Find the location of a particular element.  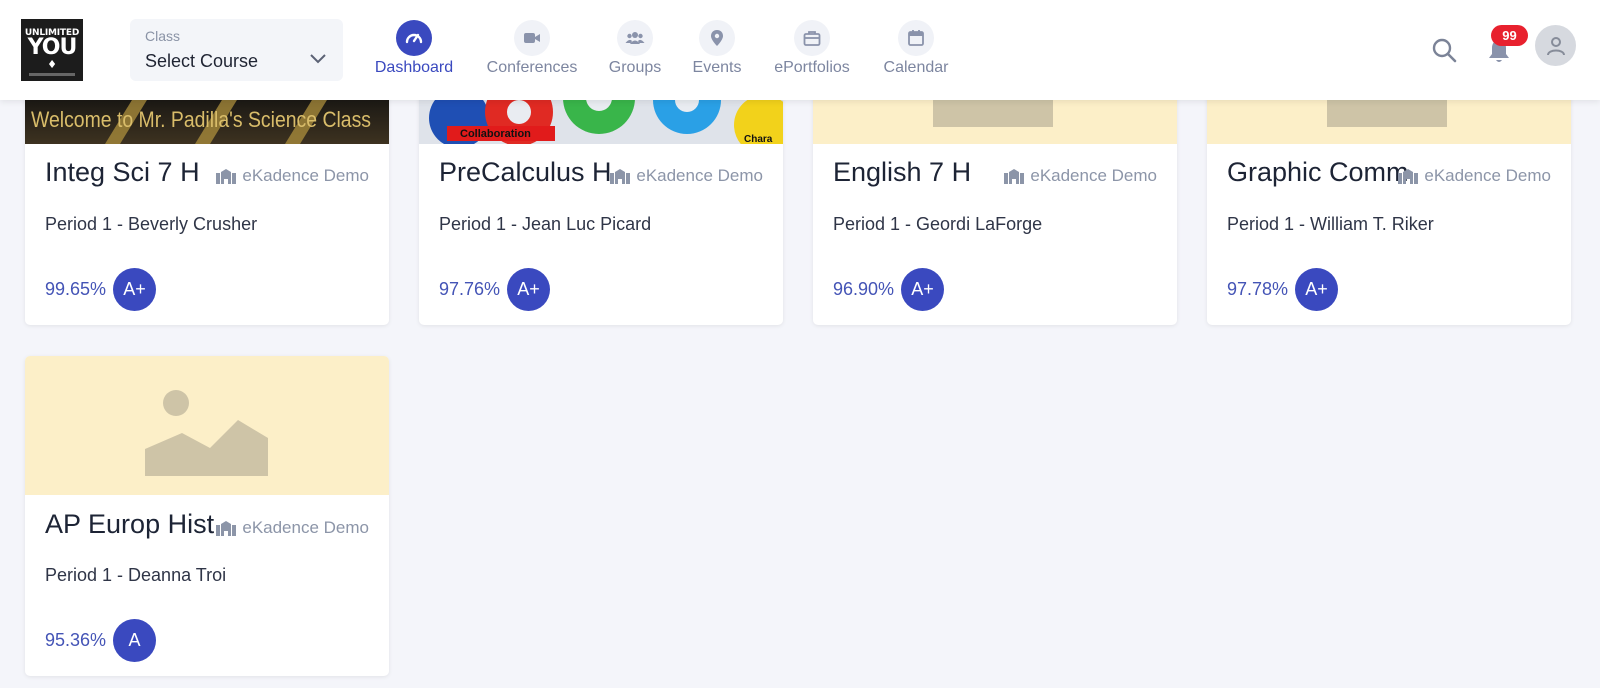

course-grade-percent: 96.90% is located at coordinates (864, 289).